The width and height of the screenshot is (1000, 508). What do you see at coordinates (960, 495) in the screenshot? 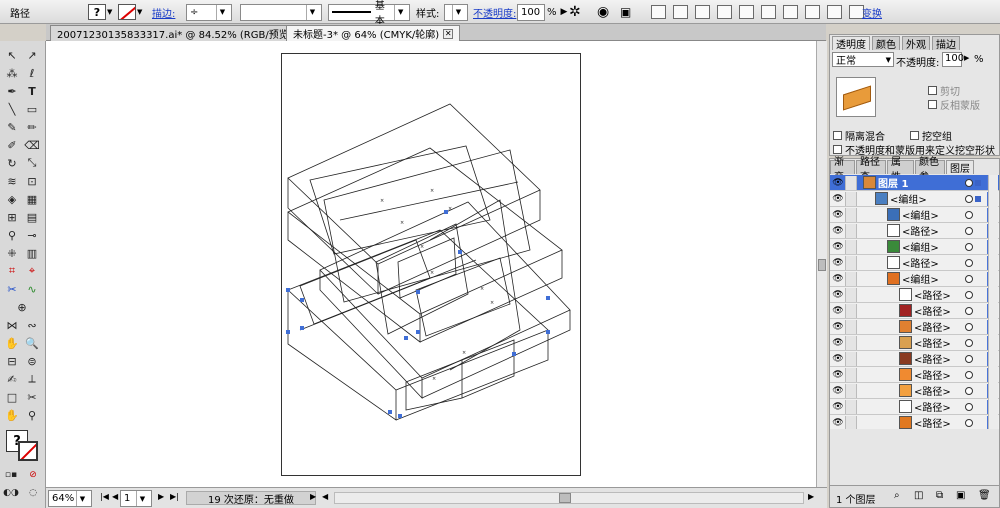
I see `new-layer-icon: ▣` at bounding box center [960, 495].